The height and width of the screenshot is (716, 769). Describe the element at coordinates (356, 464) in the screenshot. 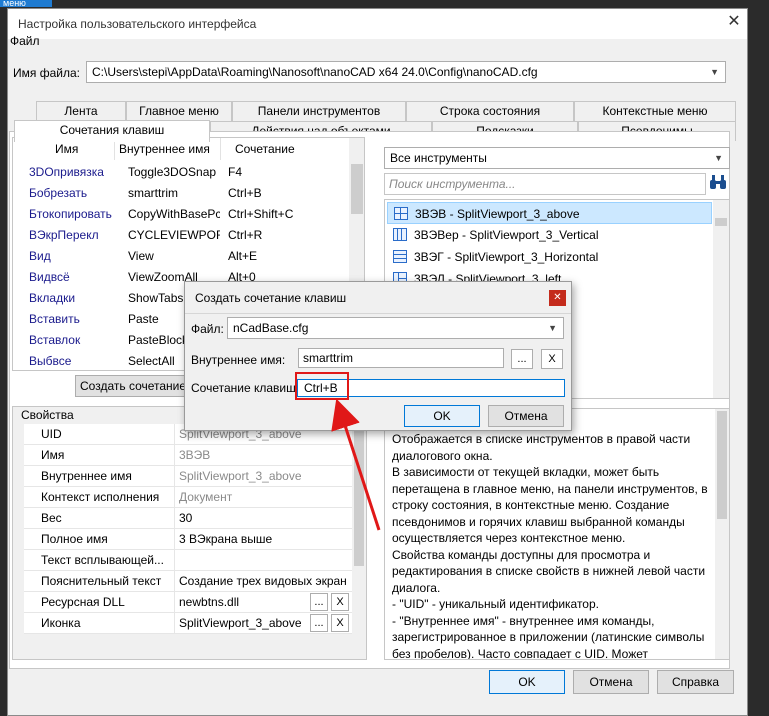

I see `annotation-arrow` at that location.